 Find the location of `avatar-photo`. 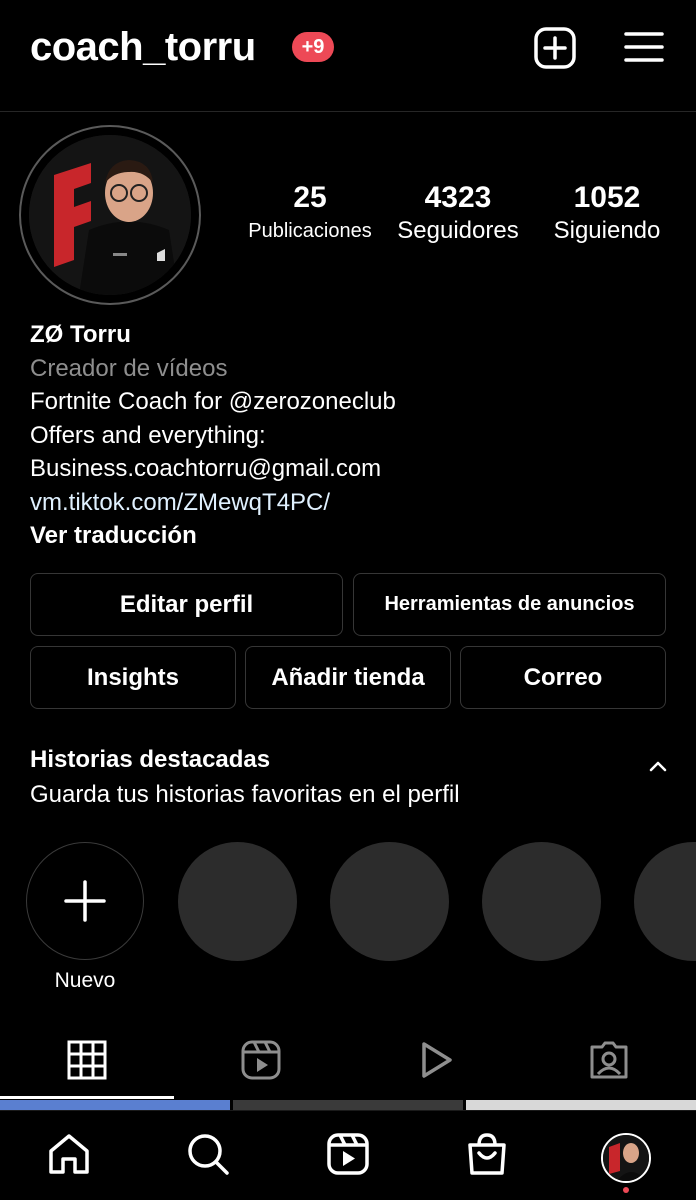

avatar-photo is located at coordinates (110, 215).